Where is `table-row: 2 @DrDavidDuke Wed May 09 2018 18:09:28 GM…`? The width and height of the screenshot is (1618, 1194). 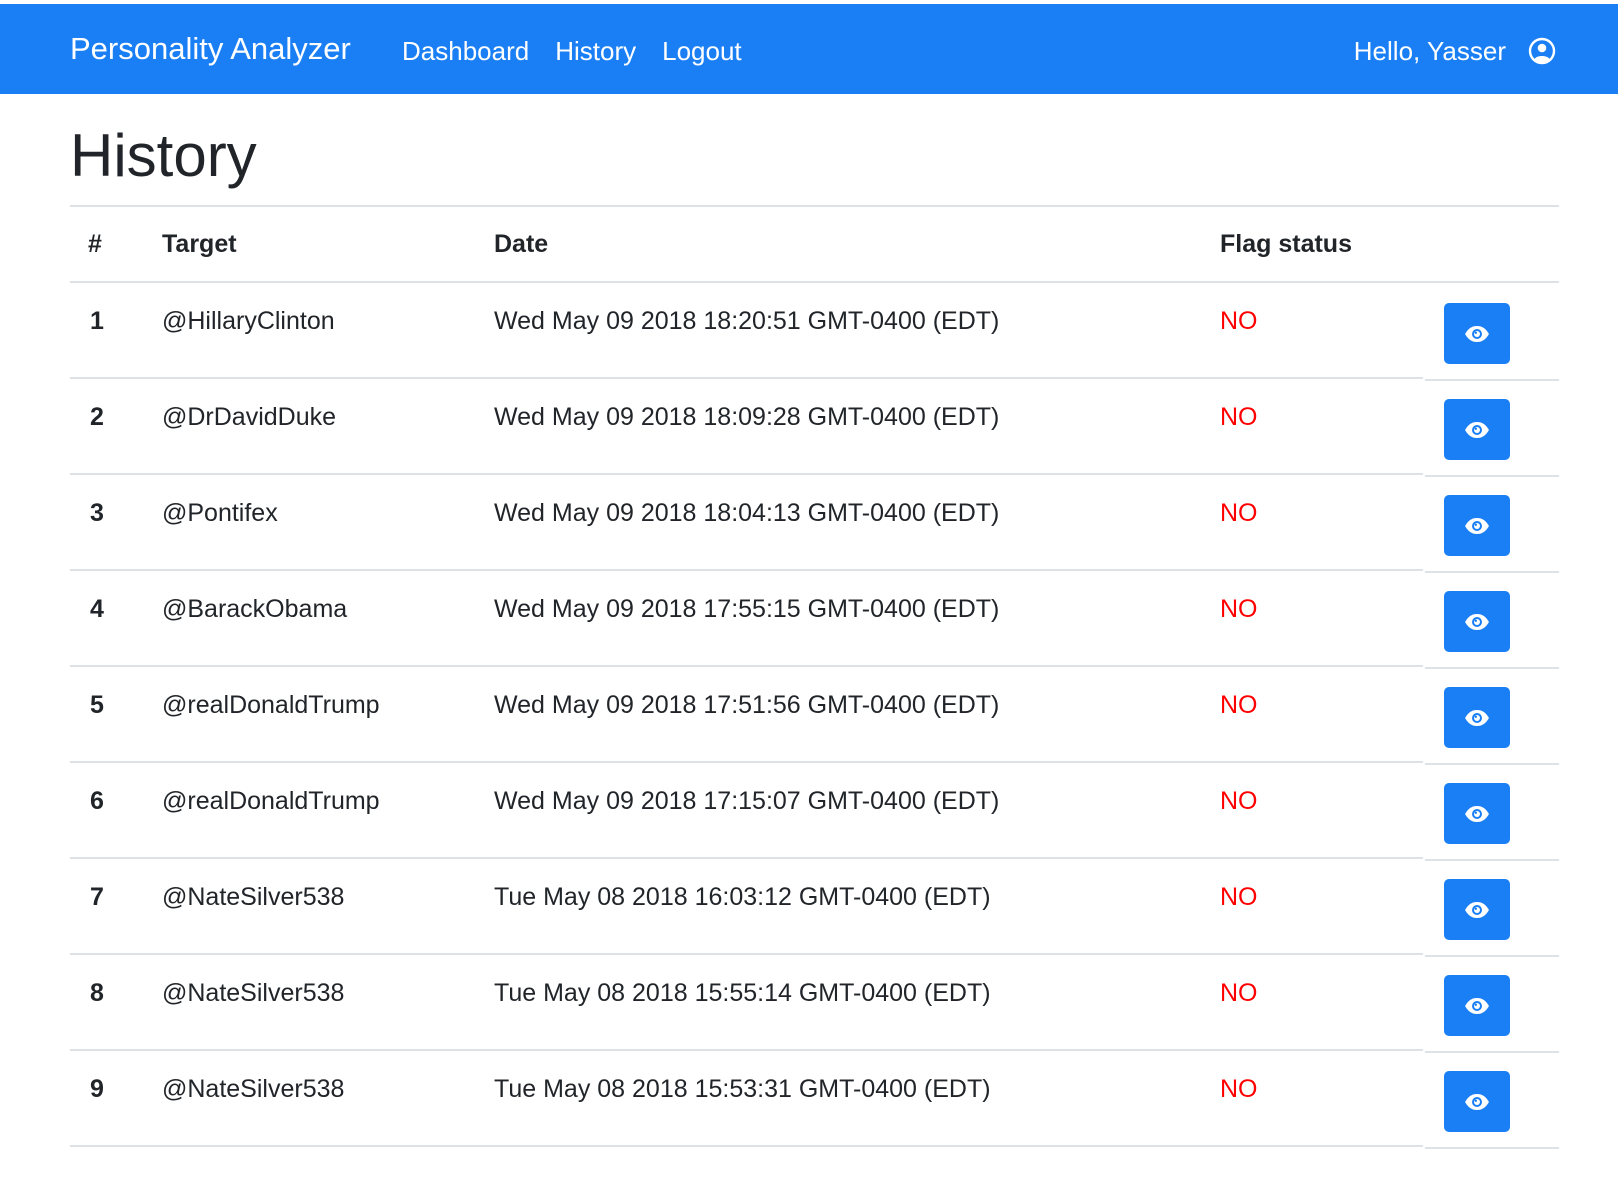
table-row: 2 @DrDavidDuke Wed May 09 2018 18:09:28 GM… is located at coordinates (814, 428).